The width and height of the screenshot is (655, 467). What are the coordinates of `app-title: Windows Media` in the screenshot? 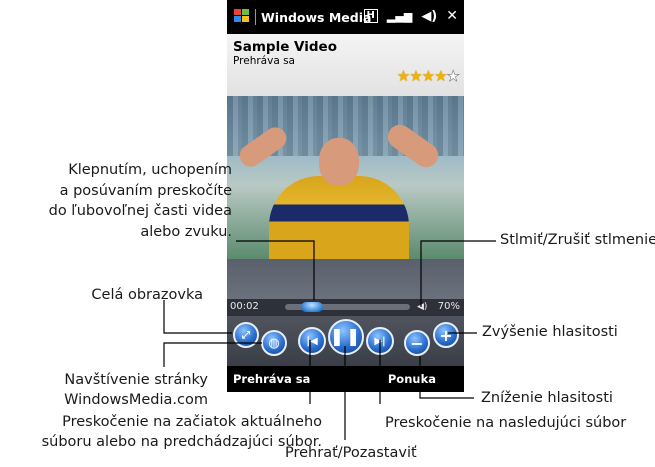 It's located at (316, 17).